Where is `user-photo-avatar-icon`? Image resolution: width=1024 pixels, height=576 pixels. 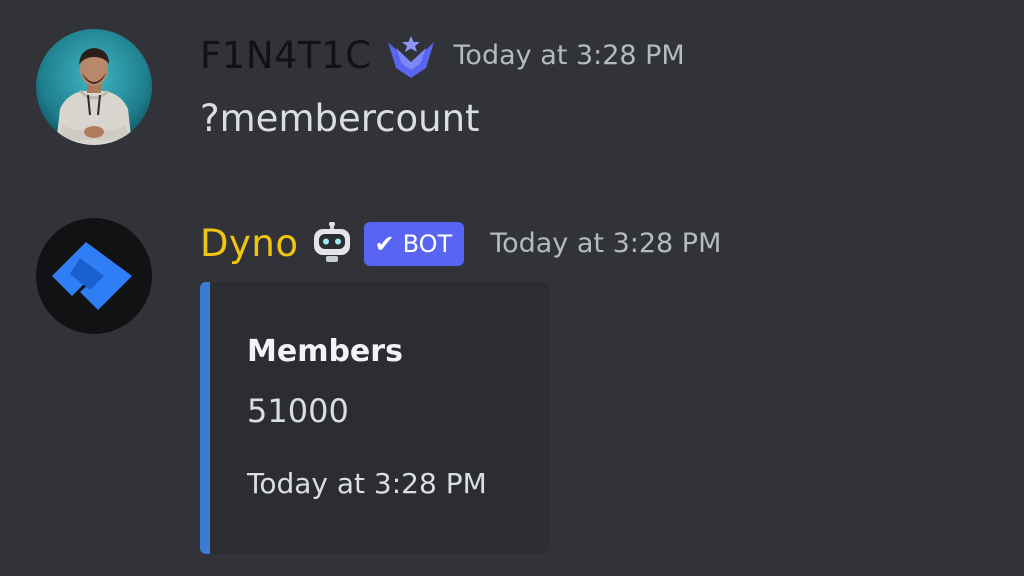
user-photo-avatar-icon is located at coordinates (94, 87).